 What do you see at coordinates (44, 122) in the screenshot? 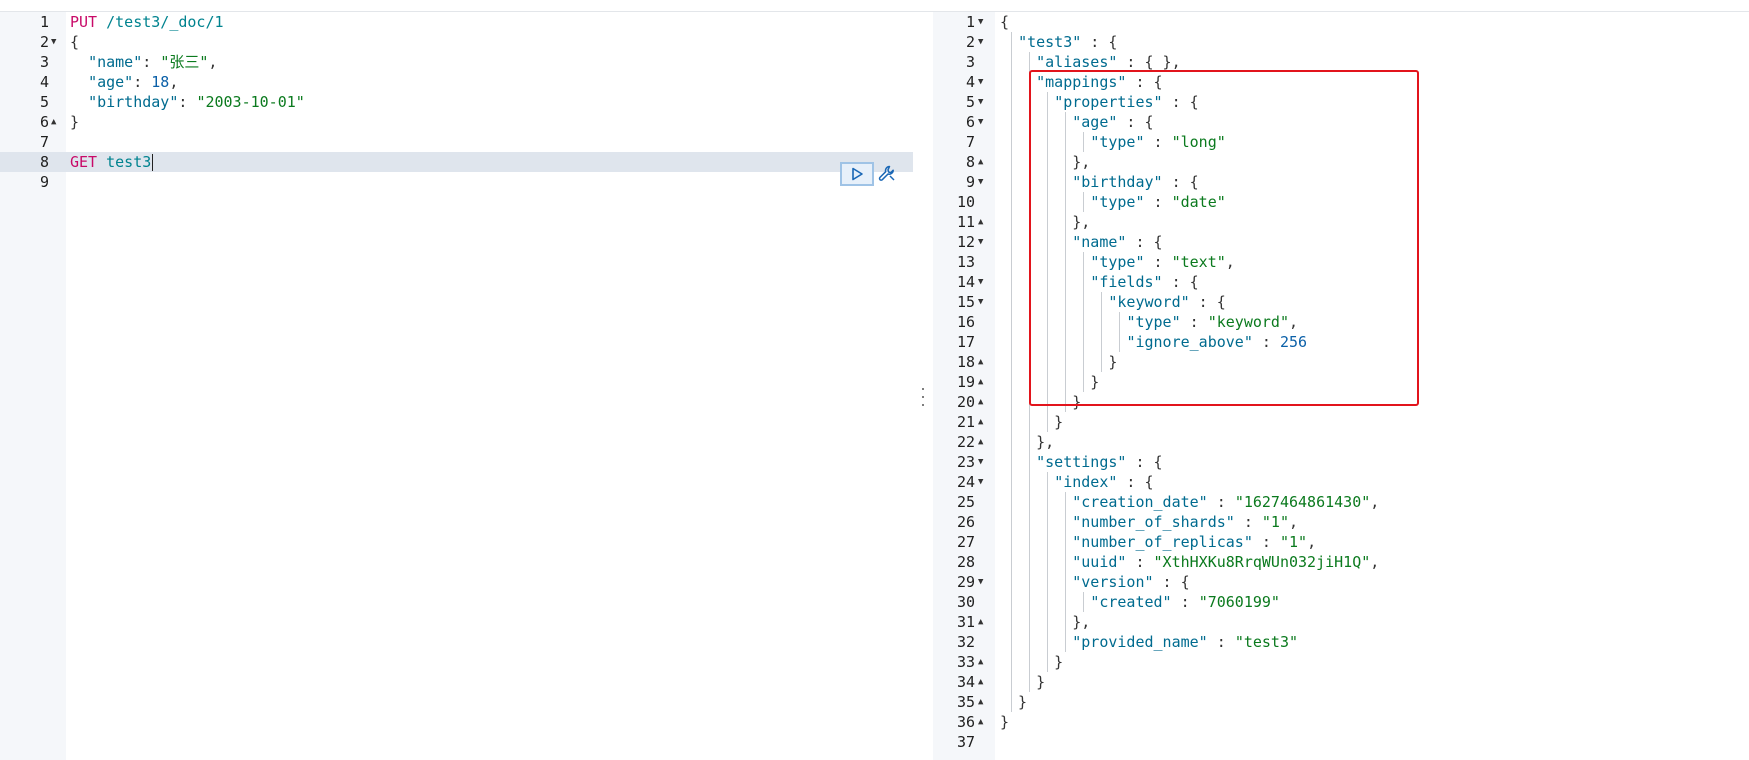
I see `line-number: 6` at bounding box center [44, 122].